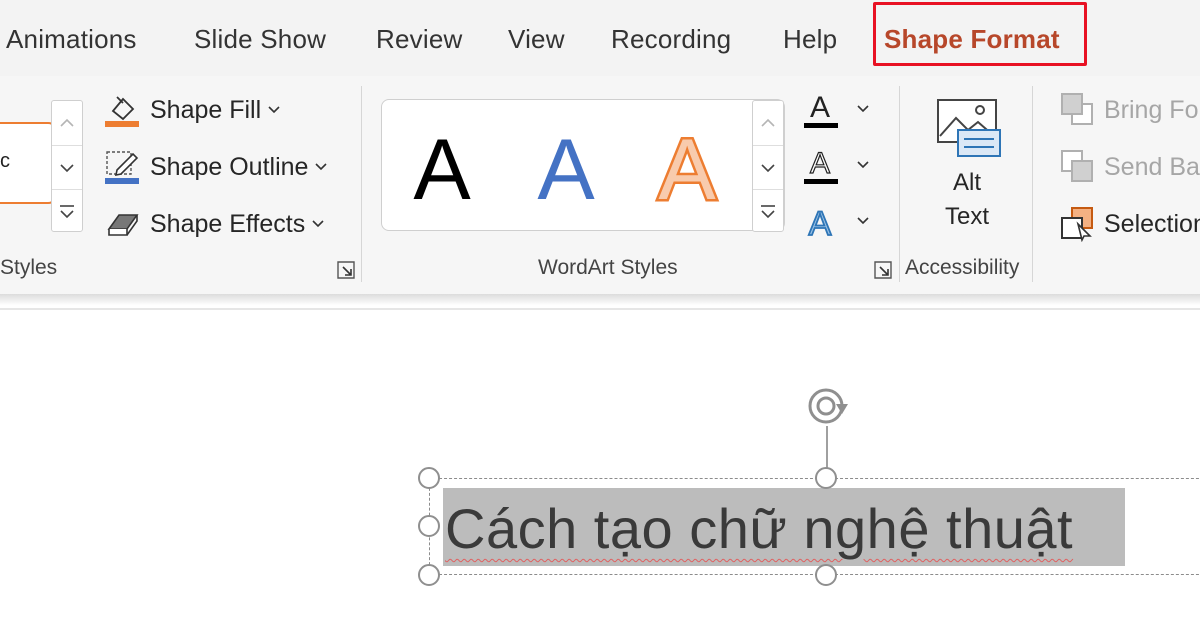 Image resolution: width=1200 pixels, height=630 pixels. I want to click on gallery-scroll-up-button, so click(67, 123).